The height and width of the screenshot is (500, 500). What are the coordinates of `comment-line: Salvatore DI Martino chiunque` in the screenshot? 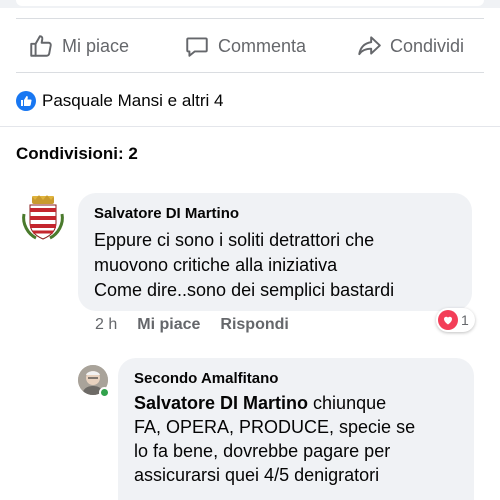 It's located at (296, 403).